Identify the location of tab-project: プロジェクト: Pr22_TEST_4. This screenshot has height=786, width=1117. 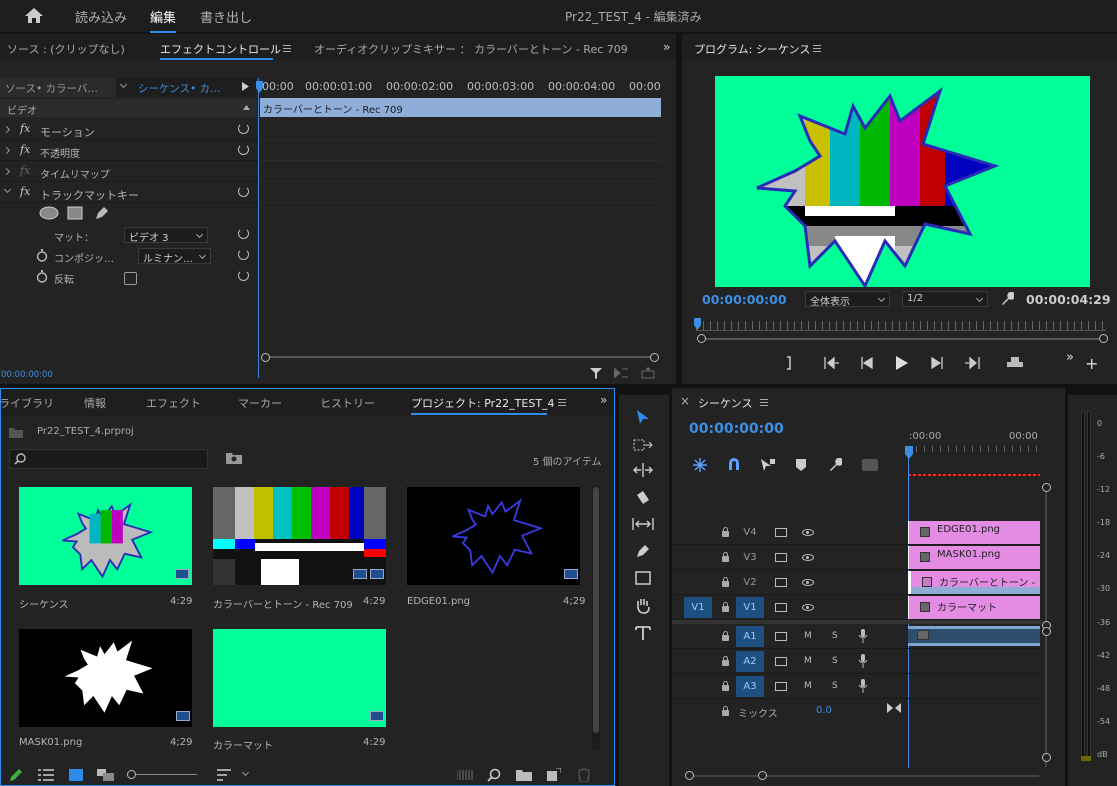
(483, 403).